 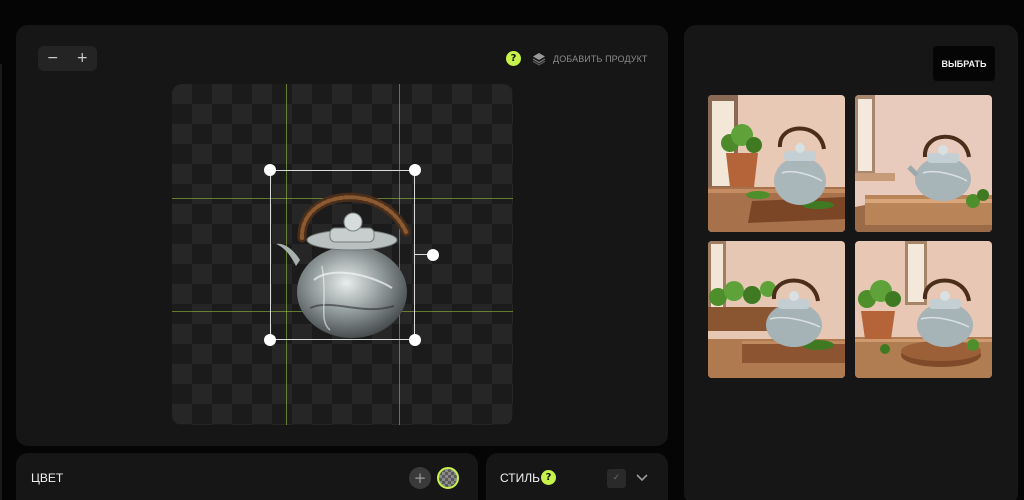 I want to click on resize-handle-bottom-left, so click(x=270, y=340).